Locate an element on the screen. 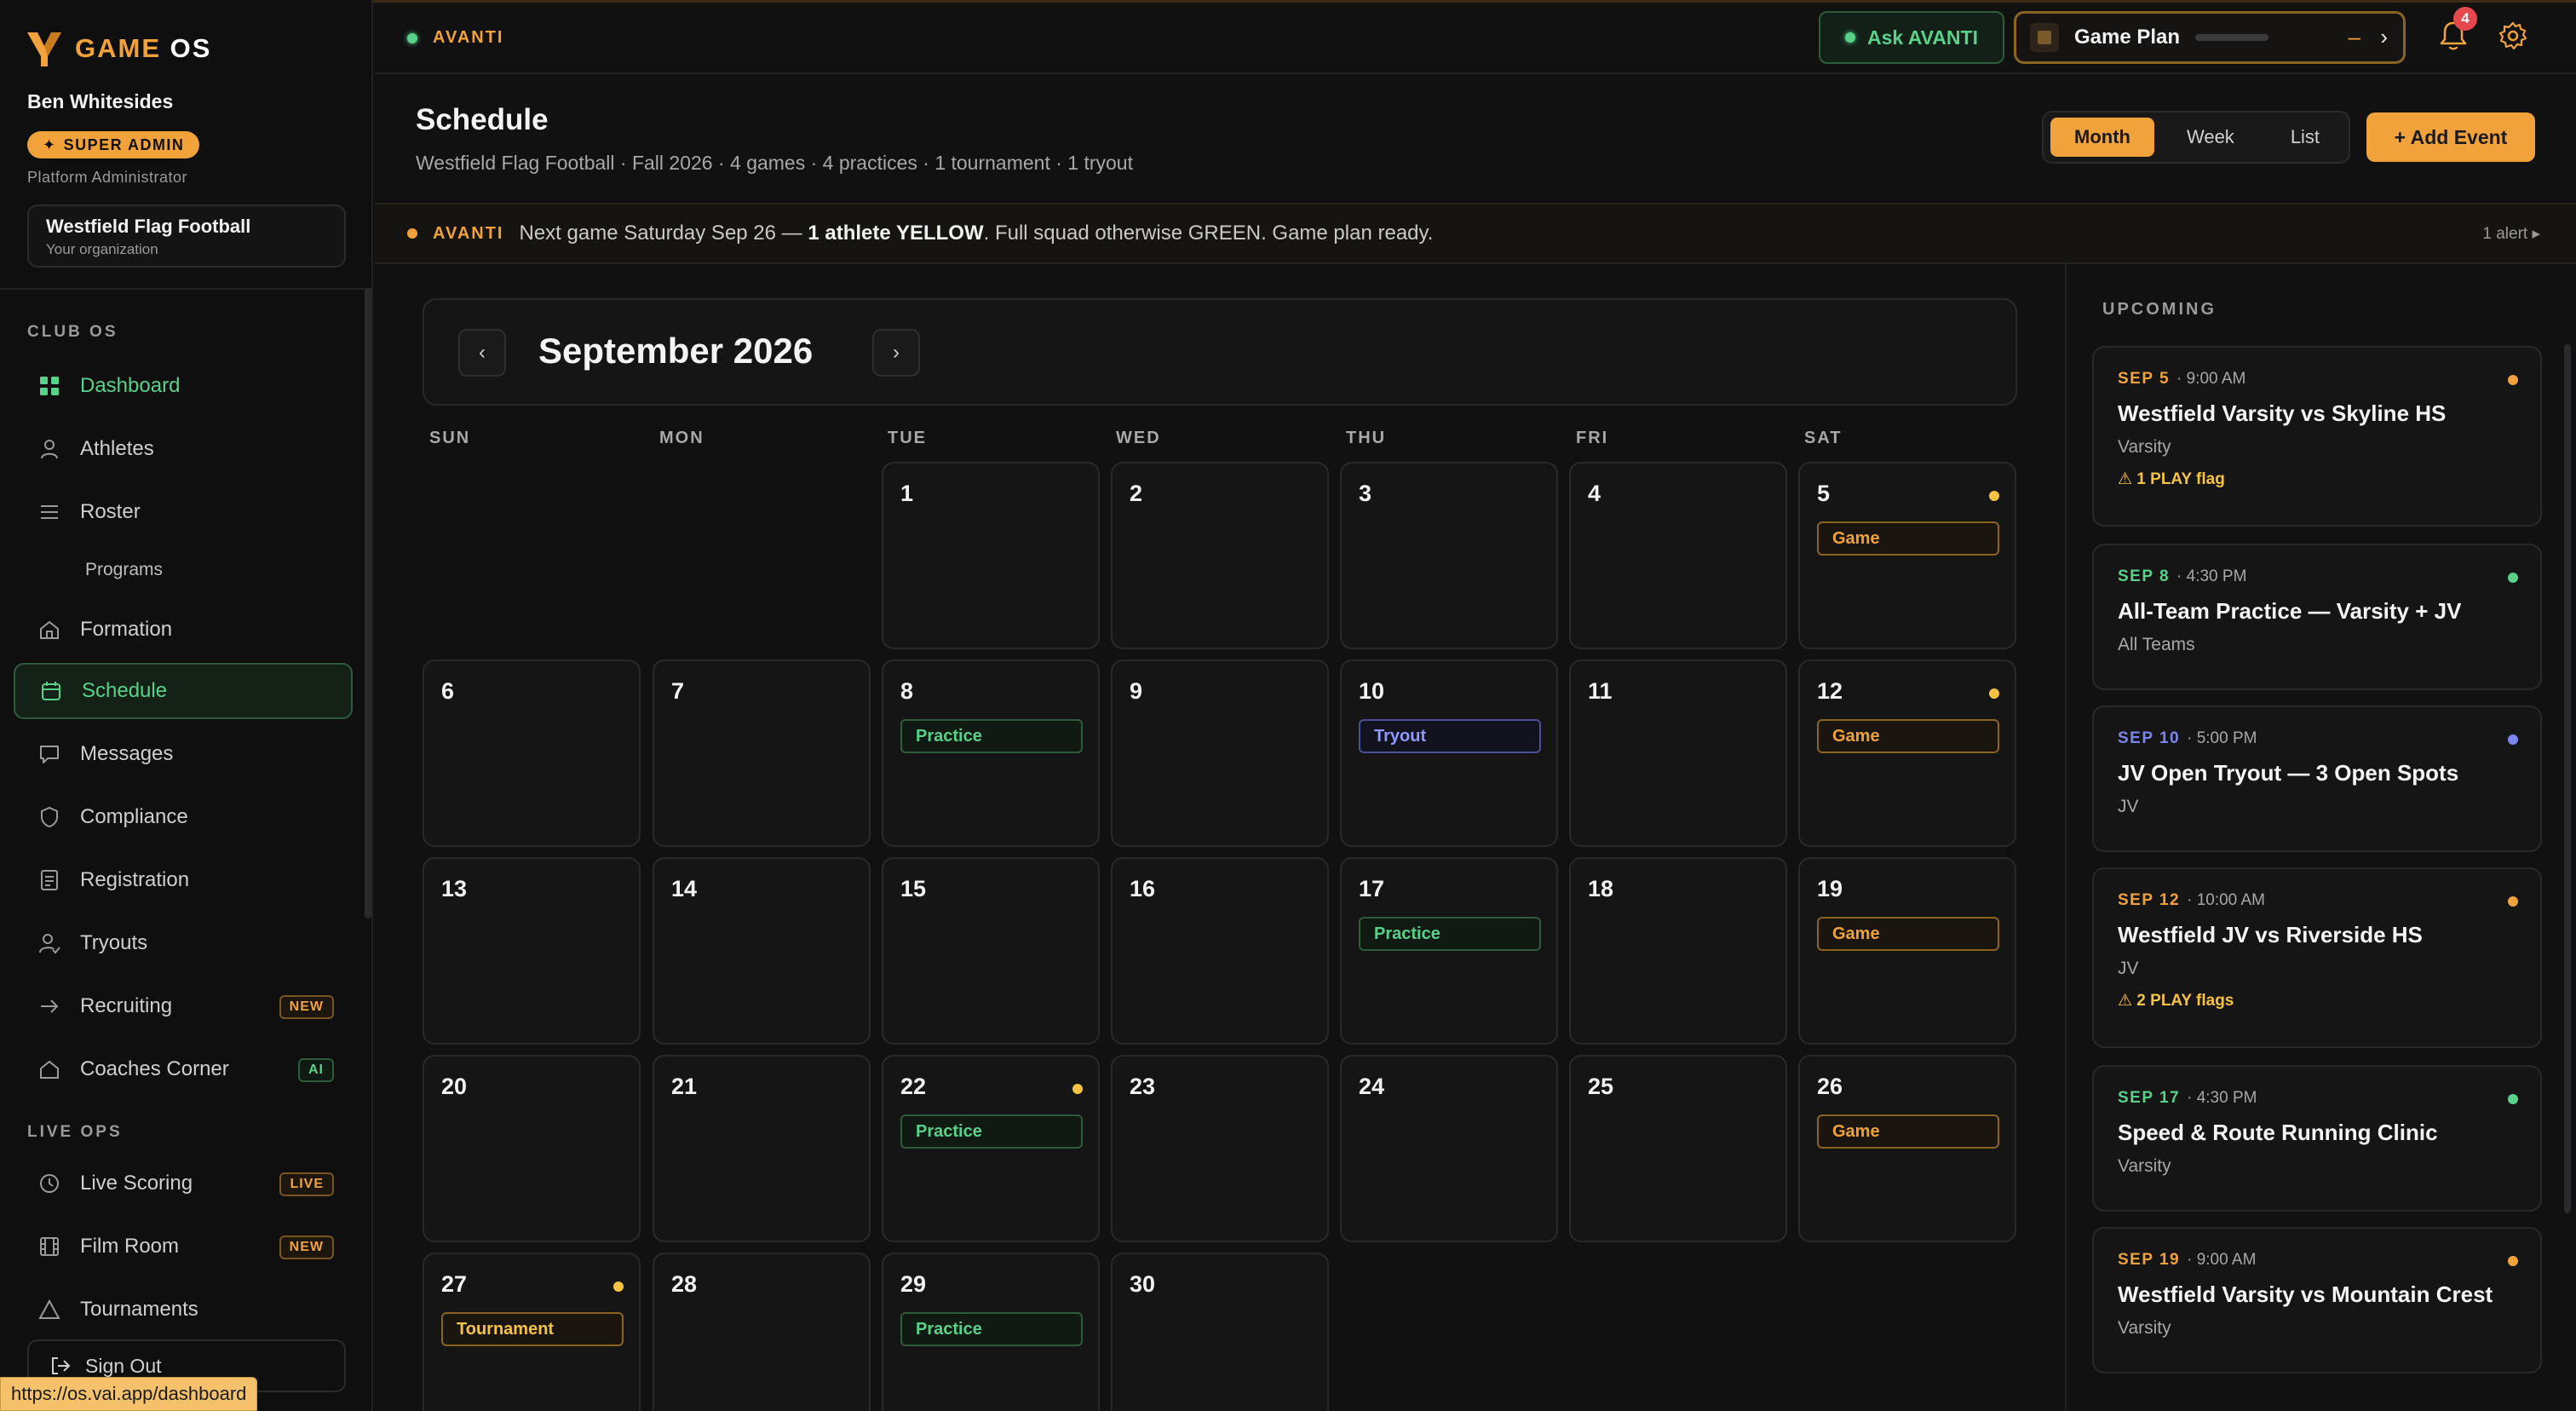 The image size is (2576, 1411). next-month-button: › is located at coordinates (896, 353).